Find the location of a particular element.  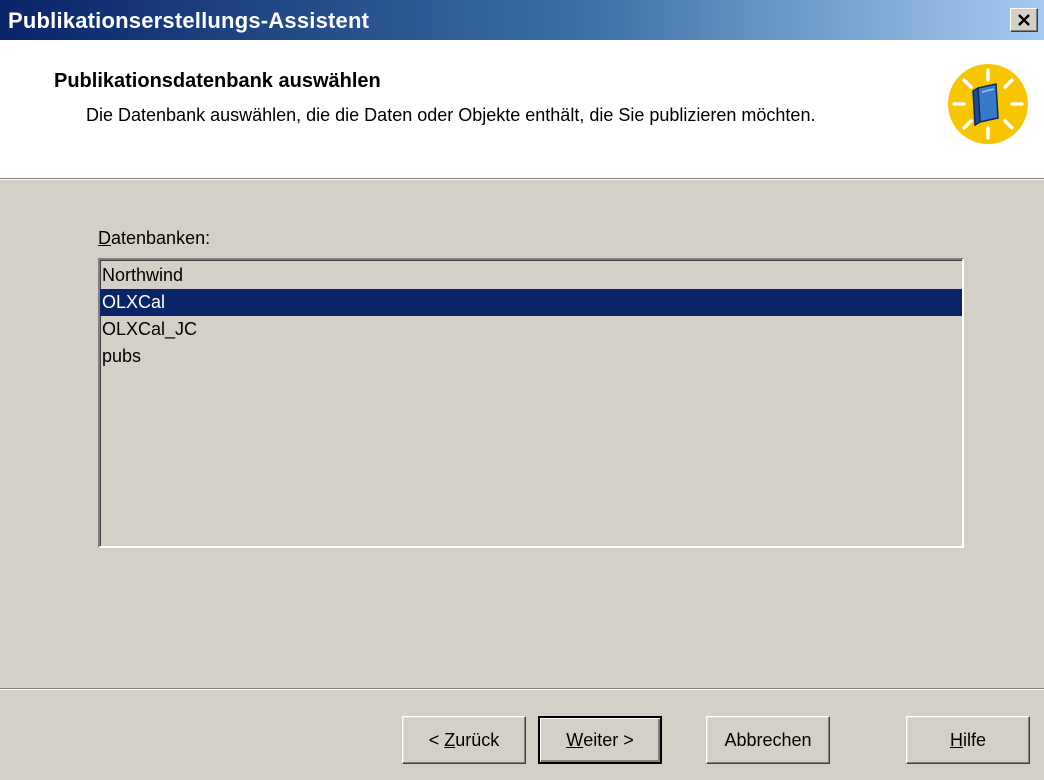

close-button is located at coordinates (1024, 20).